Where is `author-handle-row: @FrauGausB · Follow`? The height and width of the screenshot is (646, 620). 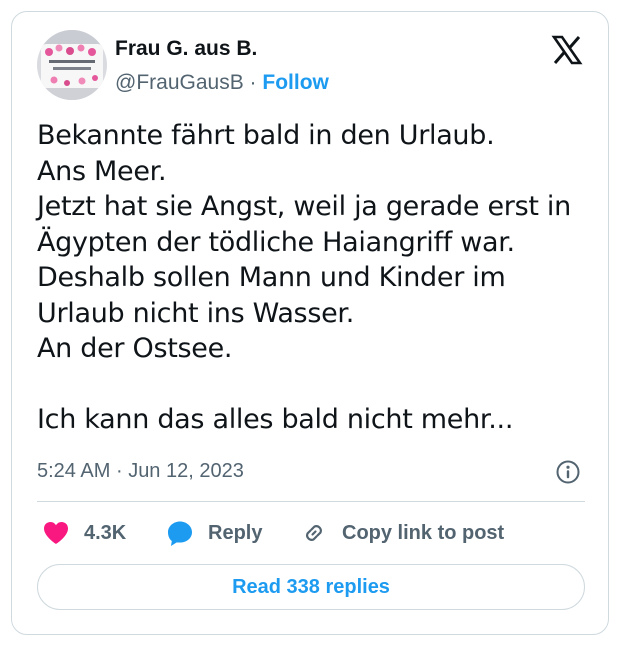 author-handle-row: @FrauGausB · Follow is located at coordinates (222, 83).